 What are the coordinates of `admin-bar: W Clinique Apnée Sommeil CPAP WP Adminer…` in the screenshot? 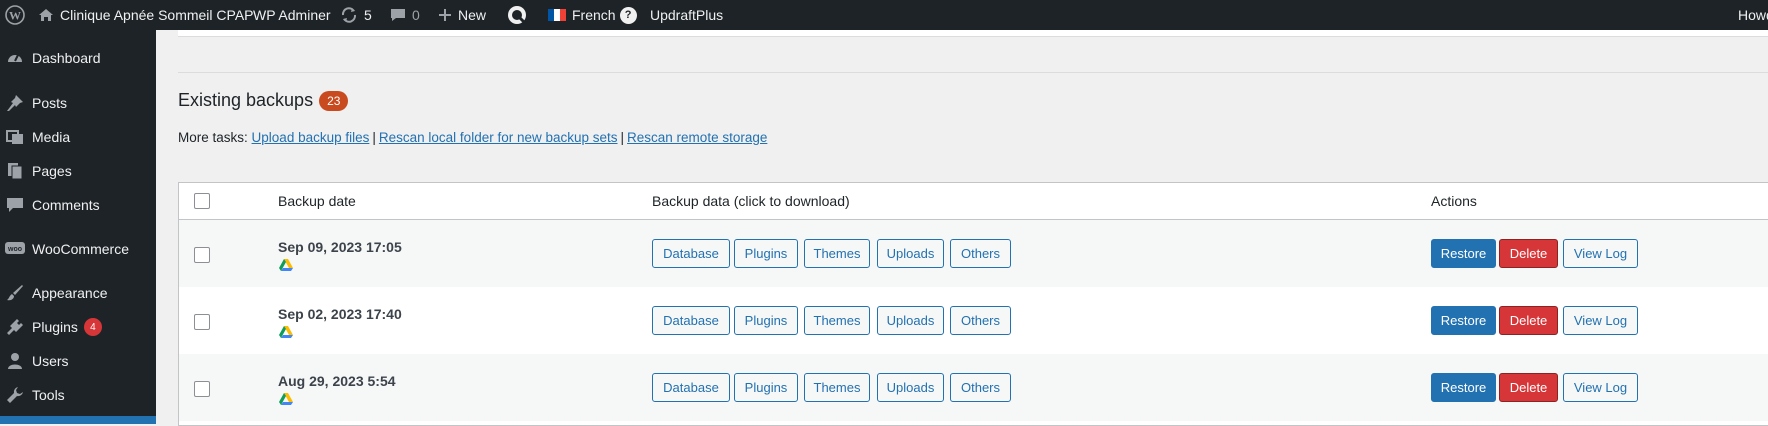 It's located at (884, 15).